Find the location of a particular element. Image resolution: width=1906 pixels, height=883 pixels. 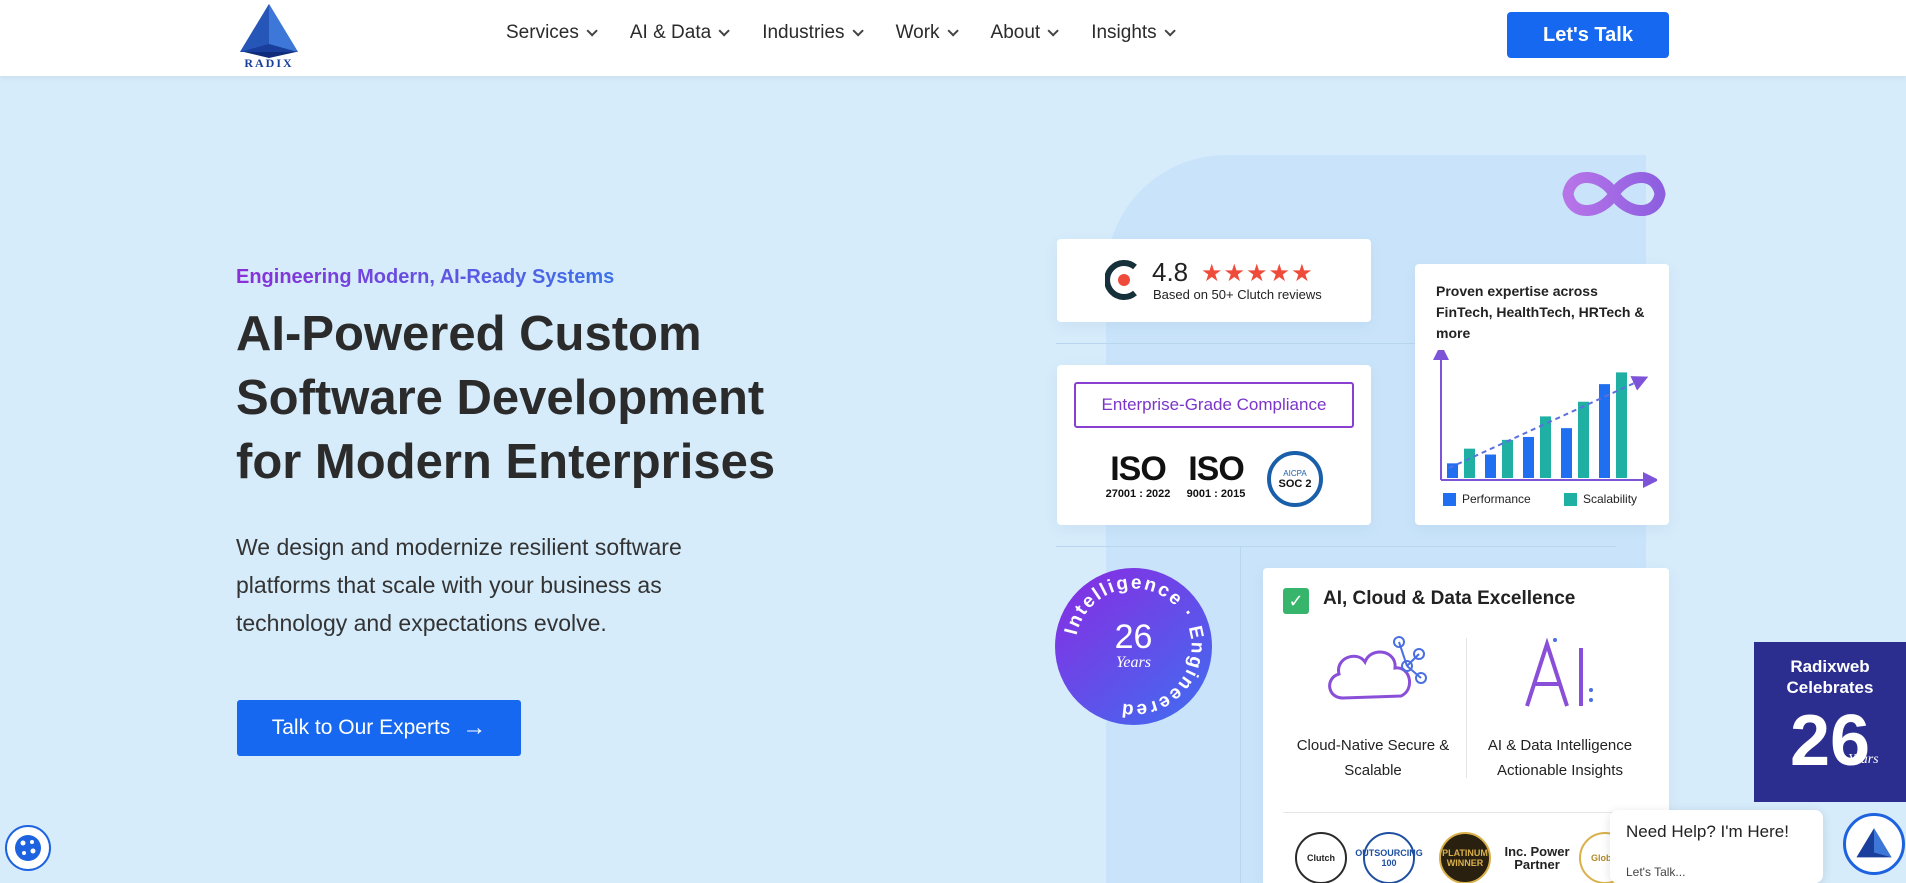

nav-insights: Insights is located at coordinates (1133, 33).